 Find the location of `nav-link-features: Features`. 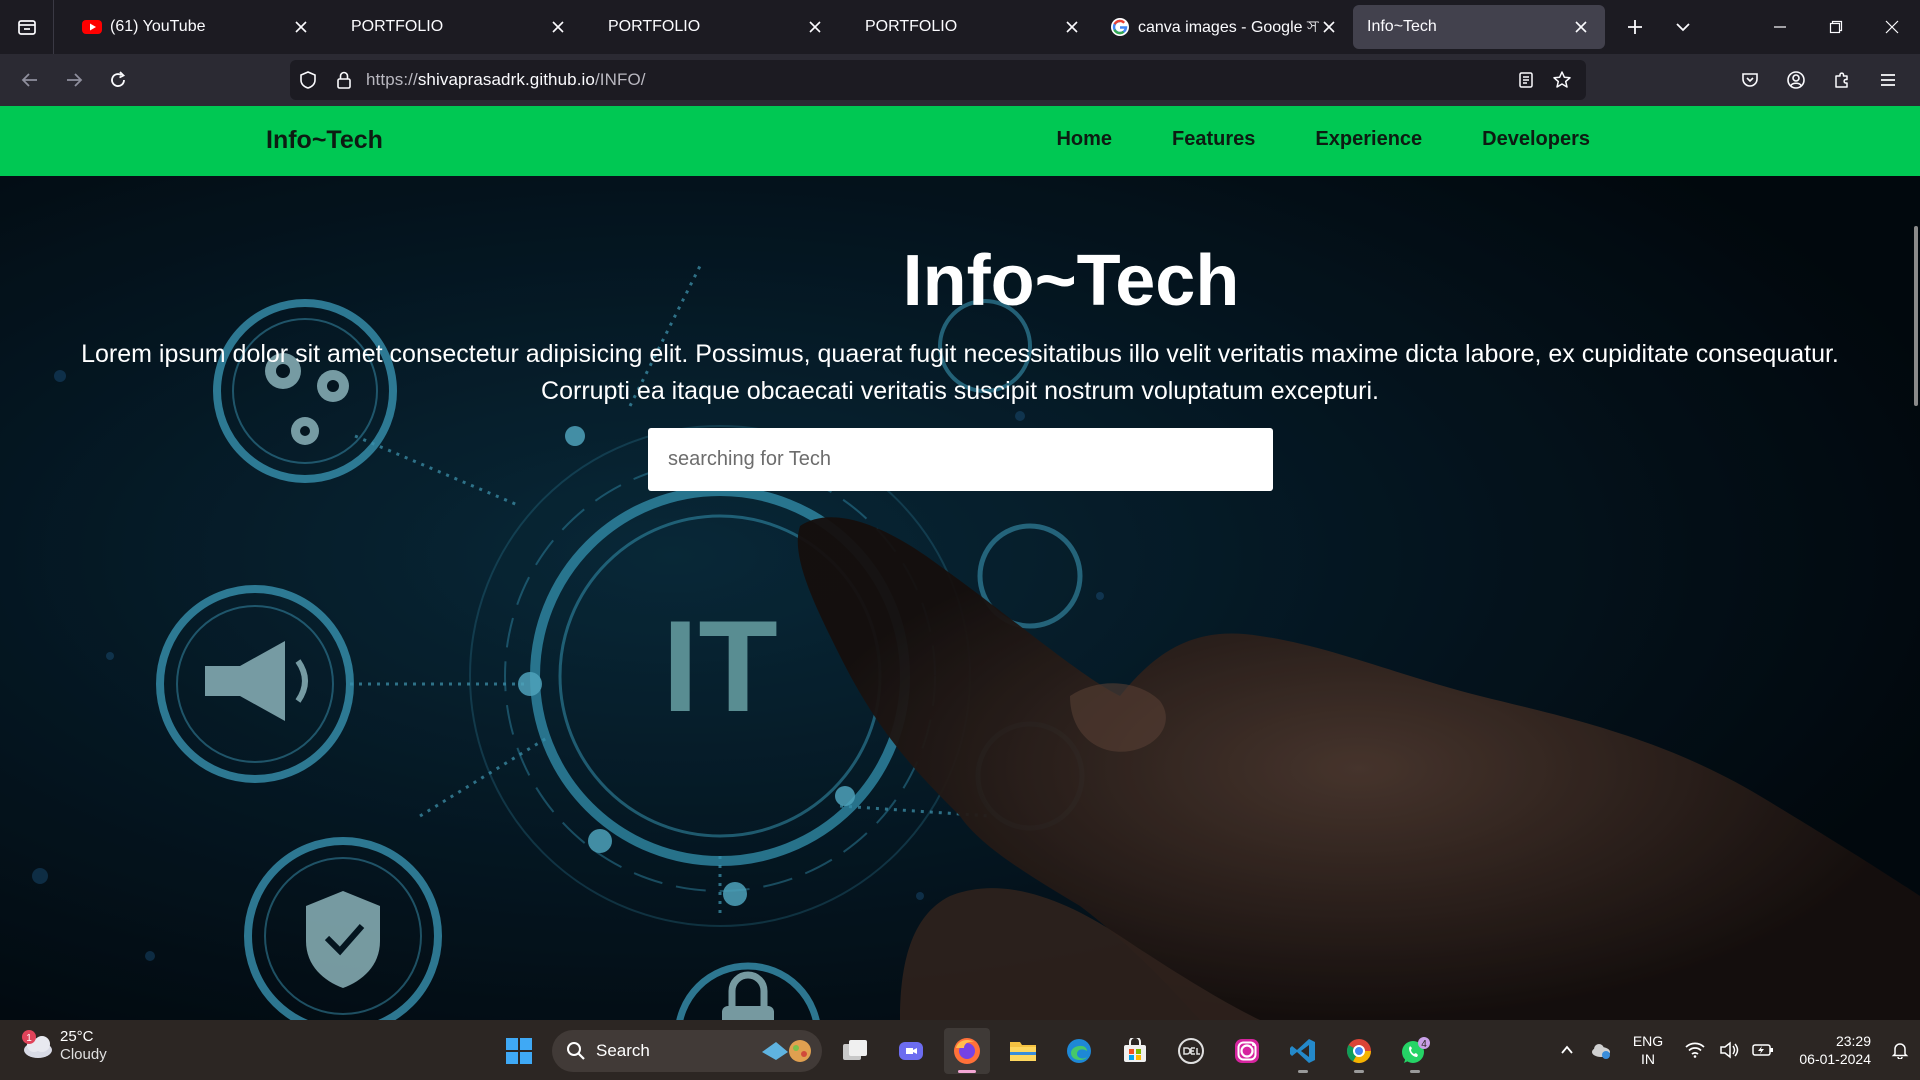

nav-link-features: Features is located at coordinates (1213, 139).